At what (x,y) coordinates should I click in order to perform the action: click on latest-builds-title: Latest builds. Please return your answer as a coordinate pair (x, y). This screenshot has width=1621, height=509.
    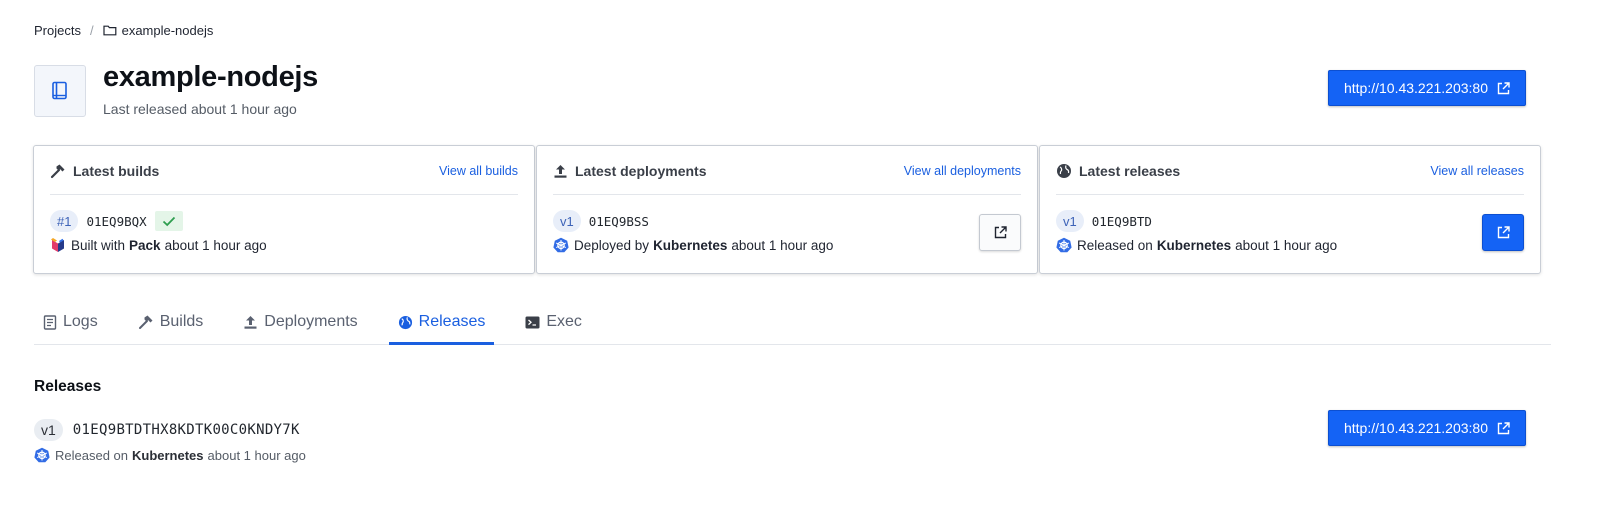
    Looking at the image, I should click on (116, 171).